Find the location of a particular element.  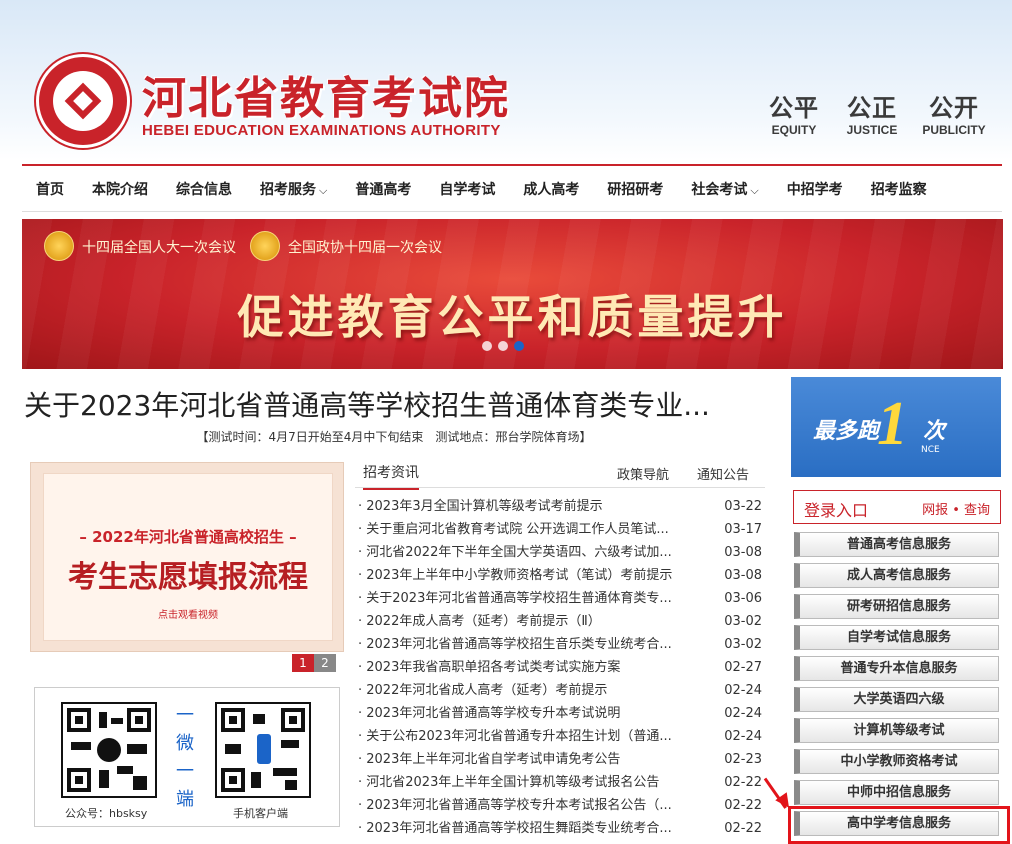

service-computer-exam-button: 计算机等级考试 is located at coordinates (896, 730).